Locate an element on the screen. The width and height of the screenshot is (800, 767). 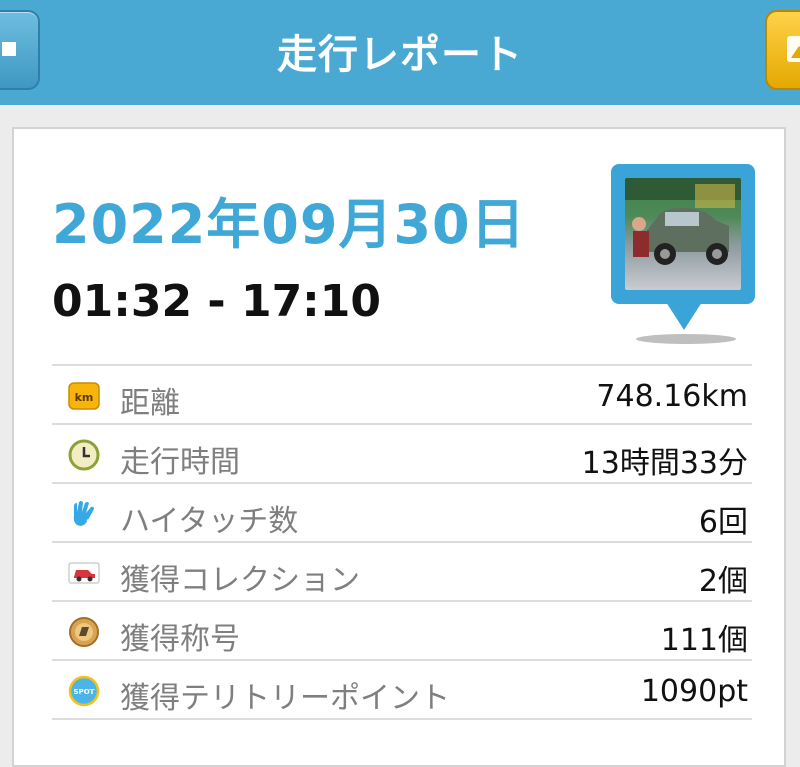
stat-value: 13時間33分 is located at coordinates (664, 463).